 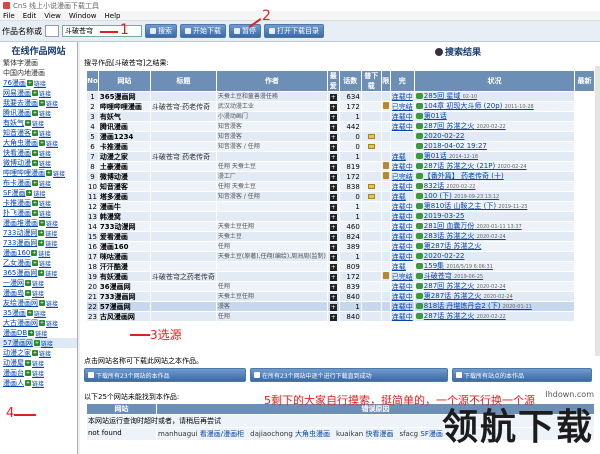 I want to click on table-row: 1 365漫画网 天蚕土豆和童善漫任務 +634 连载中 285回 星域 02-10, so click(x=340, y=96).